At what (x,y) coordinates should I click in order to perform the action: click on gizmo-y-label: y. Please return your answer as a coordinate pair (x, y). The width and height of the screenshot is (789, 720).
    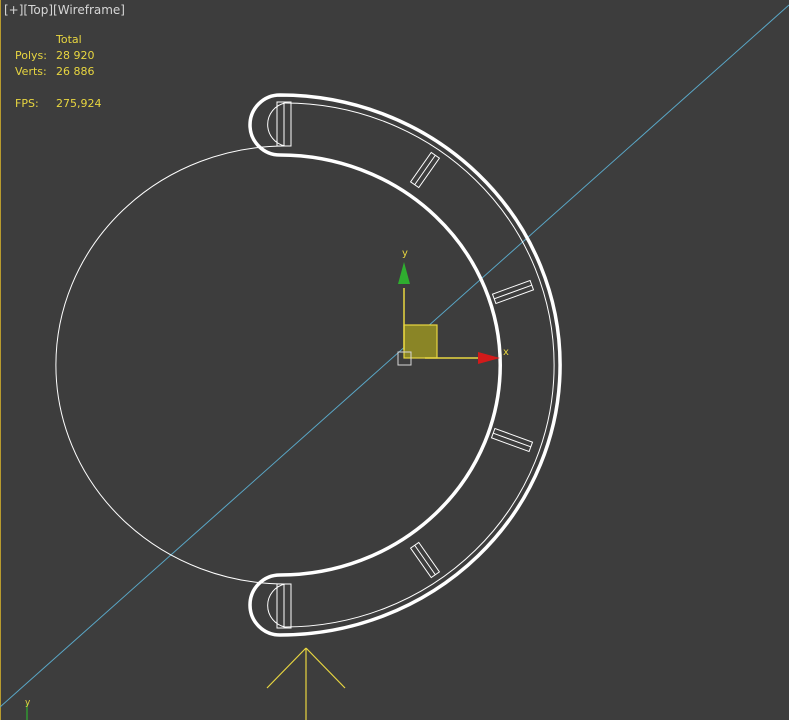
    Looking at the image, I should click on (405, 253).